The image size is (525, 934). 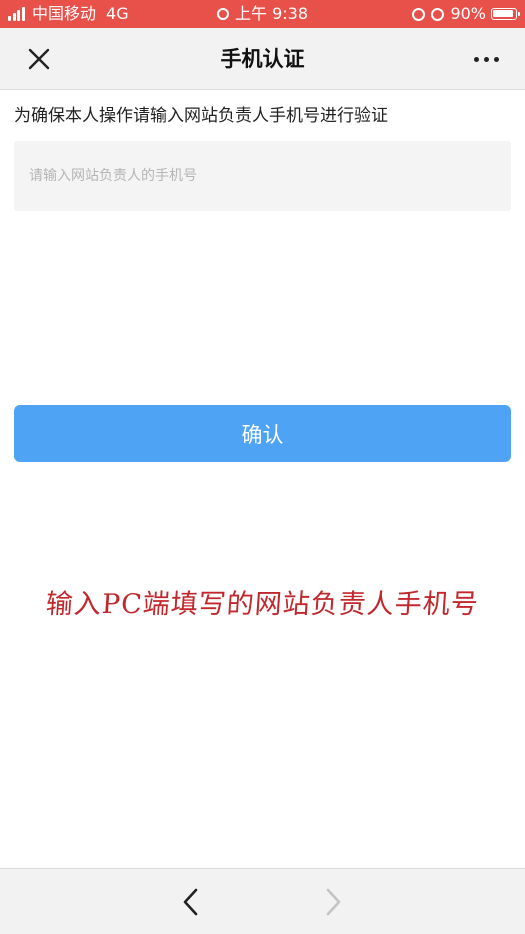 I want to click on carrier-name: 中国移动, so click(x=64, y=13).